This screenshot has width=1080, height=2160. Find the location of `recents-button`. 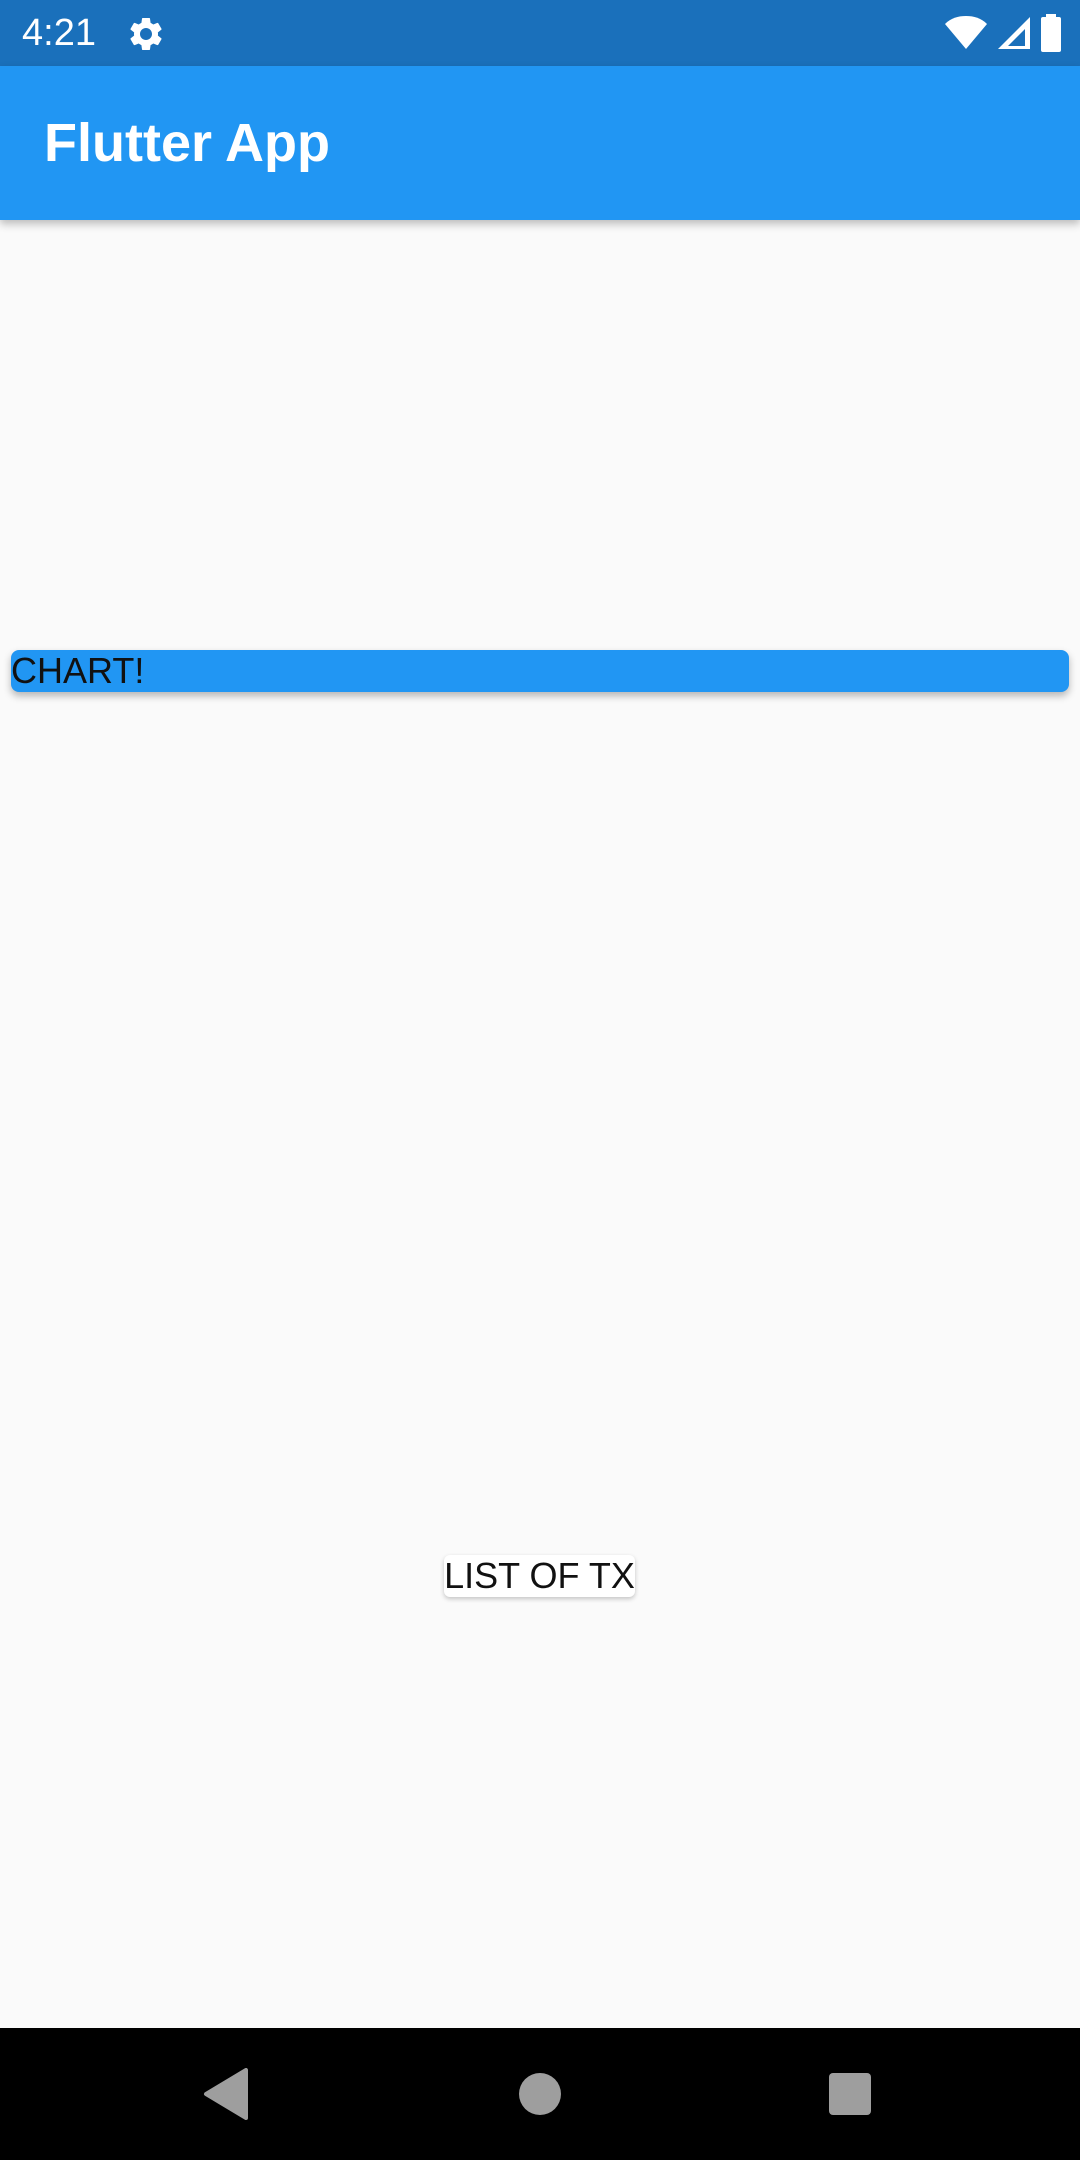

recents-button is located at coordinates (850, 2094).